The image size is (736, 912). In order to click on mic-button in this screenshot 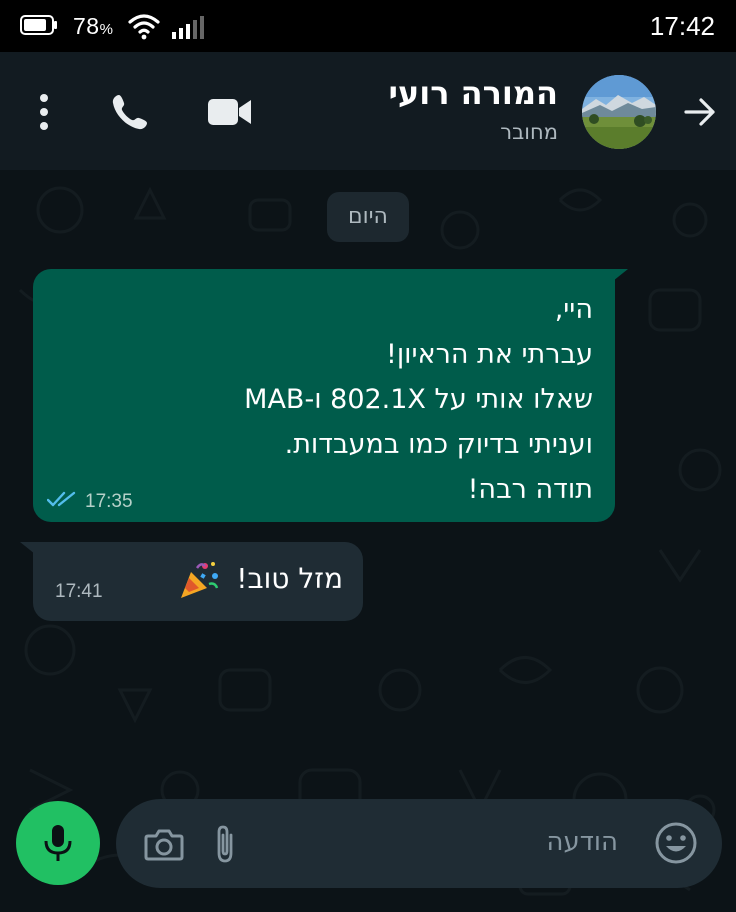, I will do `click(58, 843)`.